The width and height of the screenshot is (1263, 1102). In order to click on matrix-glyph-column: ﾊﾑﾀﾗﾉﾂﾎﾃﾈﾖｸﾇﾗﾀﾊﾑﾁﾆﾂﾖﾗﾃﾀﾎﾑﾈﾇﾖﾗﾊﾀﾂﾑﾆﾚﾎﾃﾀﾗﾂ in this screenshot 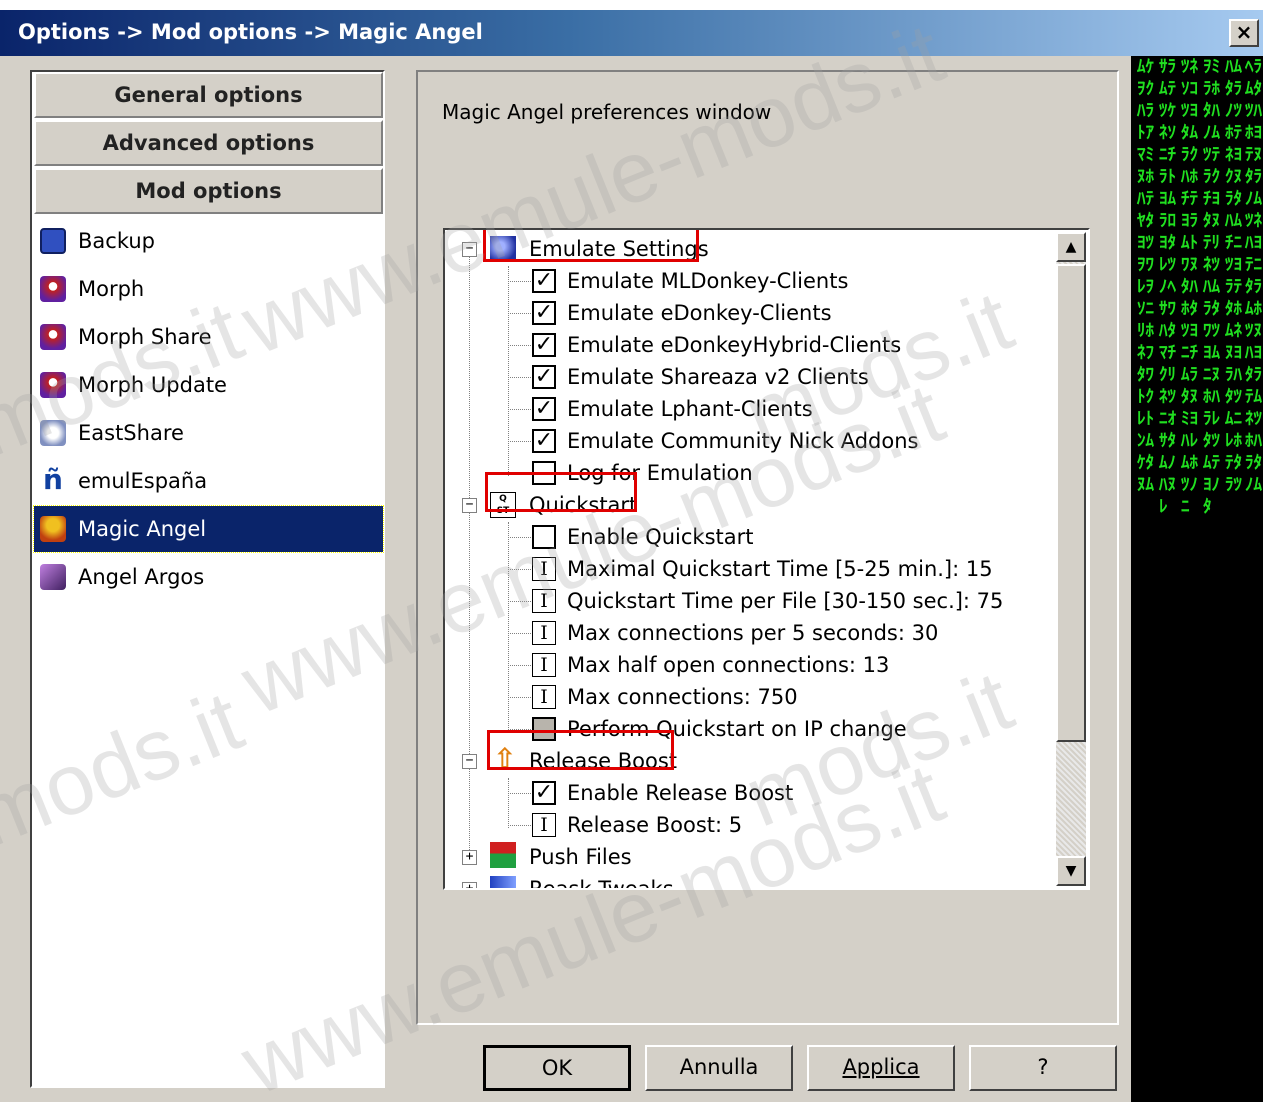, I will do `click(1233, 276)`.